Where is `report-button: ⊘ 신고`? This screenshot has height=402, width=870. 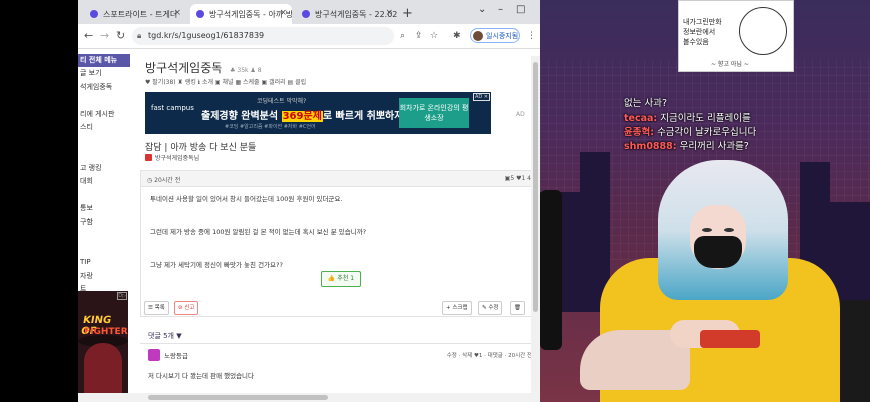
report-button: ⊘ 신고 is located at coordinates (186, 308).